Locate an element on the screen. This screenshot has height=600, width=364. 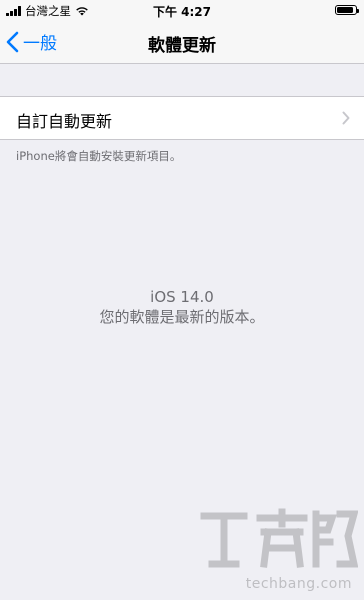
battery-icon is located at coordinates (347, 10).